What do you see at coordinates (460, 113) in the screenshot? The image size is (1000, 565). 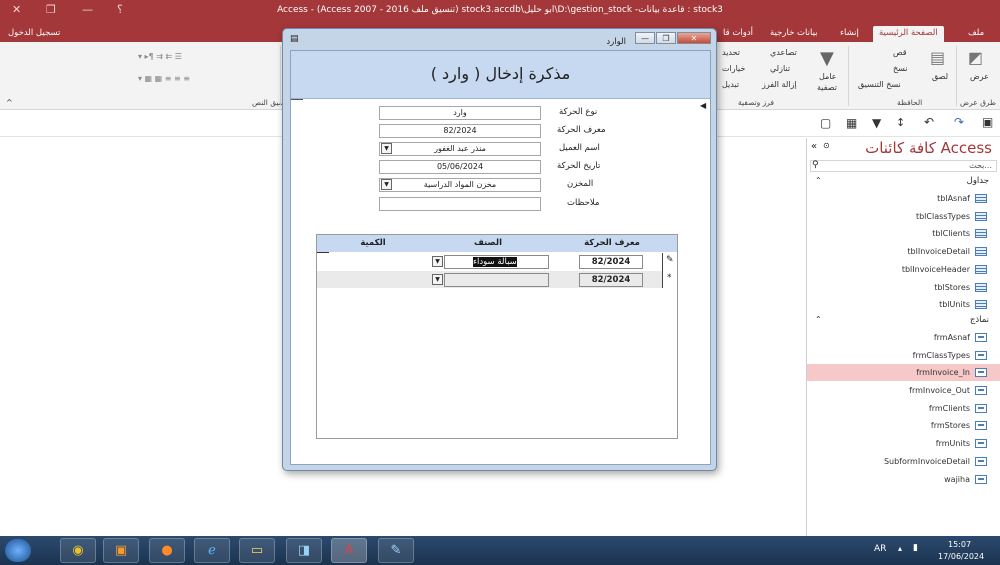 I see `type-field: وارد` at bounding box center [460, 113].